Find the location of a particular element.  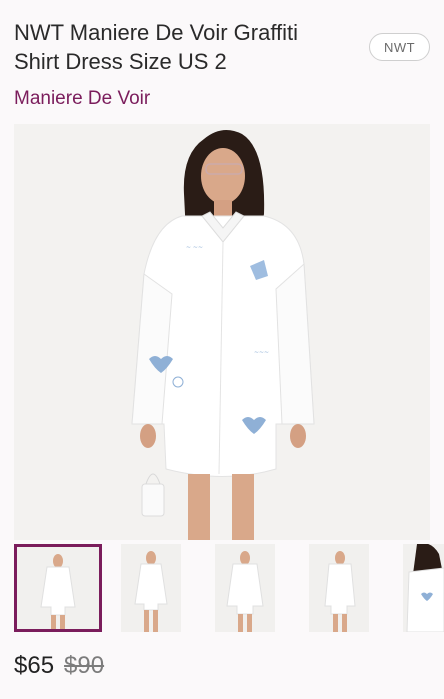

thumbnail-5-image is located at coordinates (423, 588).